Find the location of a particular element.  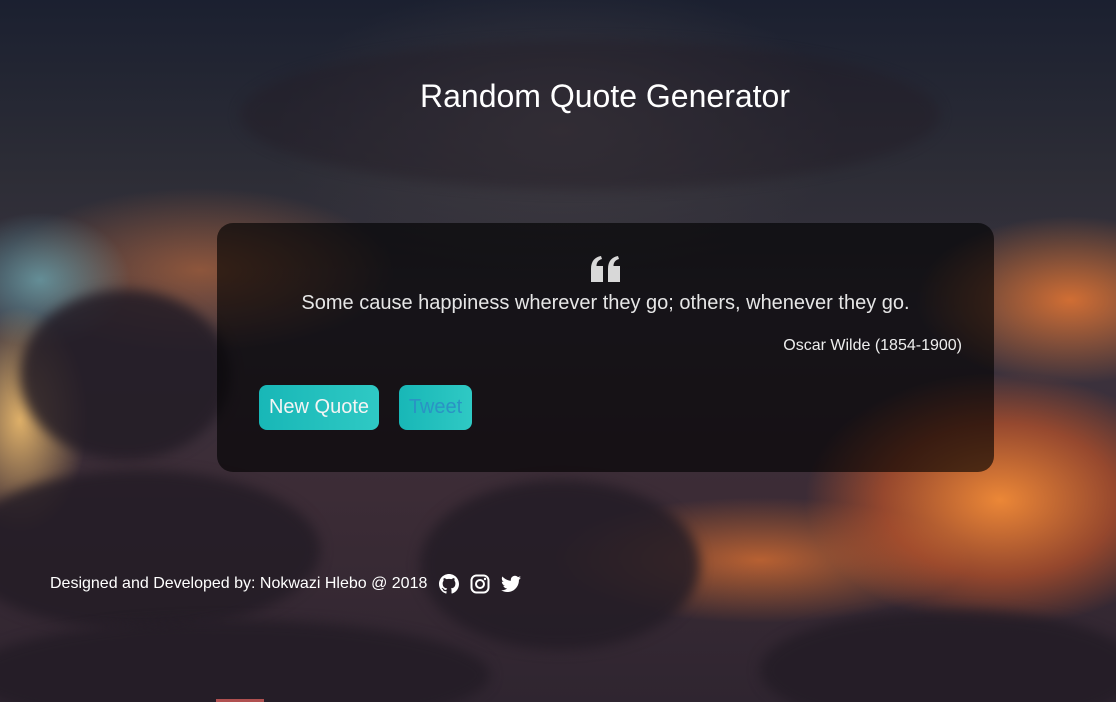

instagram-icon is located at coordinates (480, 584).